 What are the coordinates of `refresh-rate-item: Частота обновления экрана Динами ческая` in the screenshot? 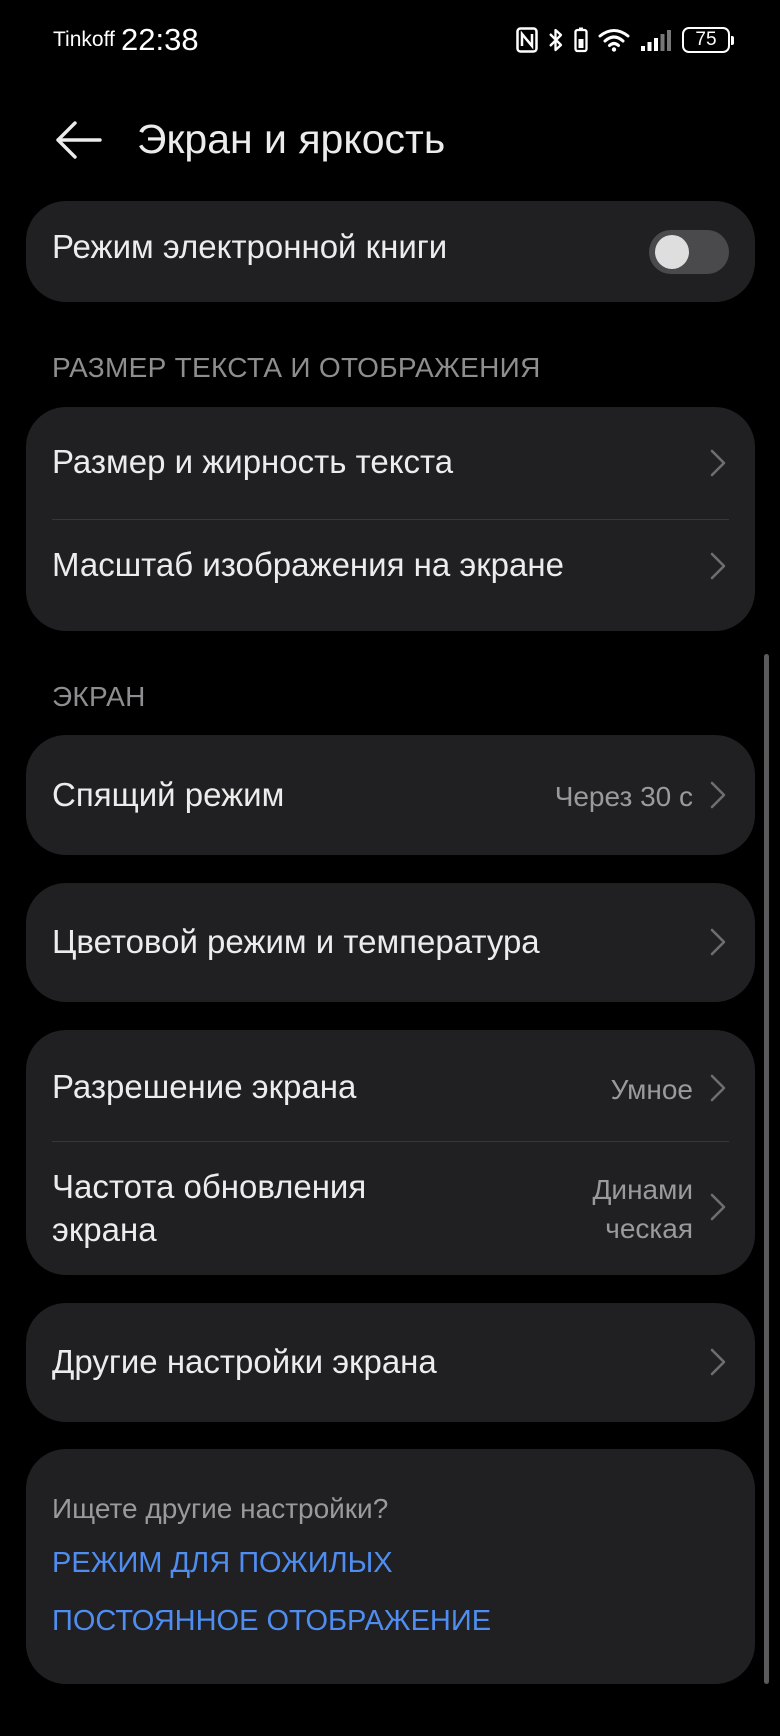 It's located at (390, 1208).